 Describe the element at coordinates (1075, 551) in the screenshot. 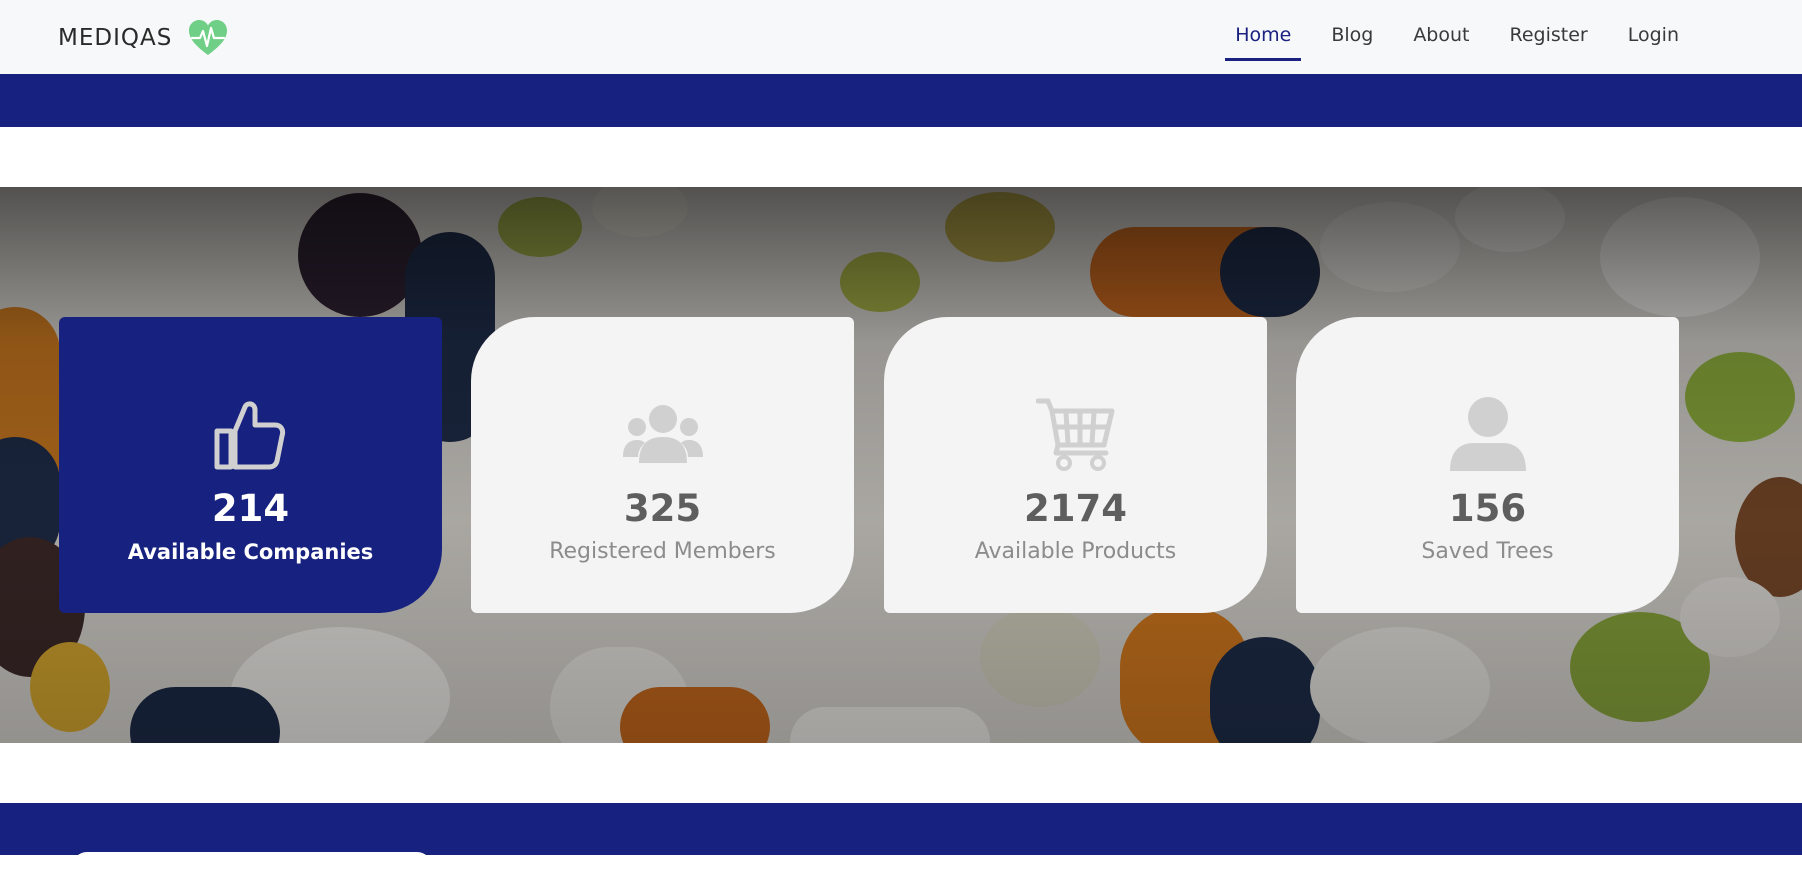

I see `stat-label: Available Products` at that location.